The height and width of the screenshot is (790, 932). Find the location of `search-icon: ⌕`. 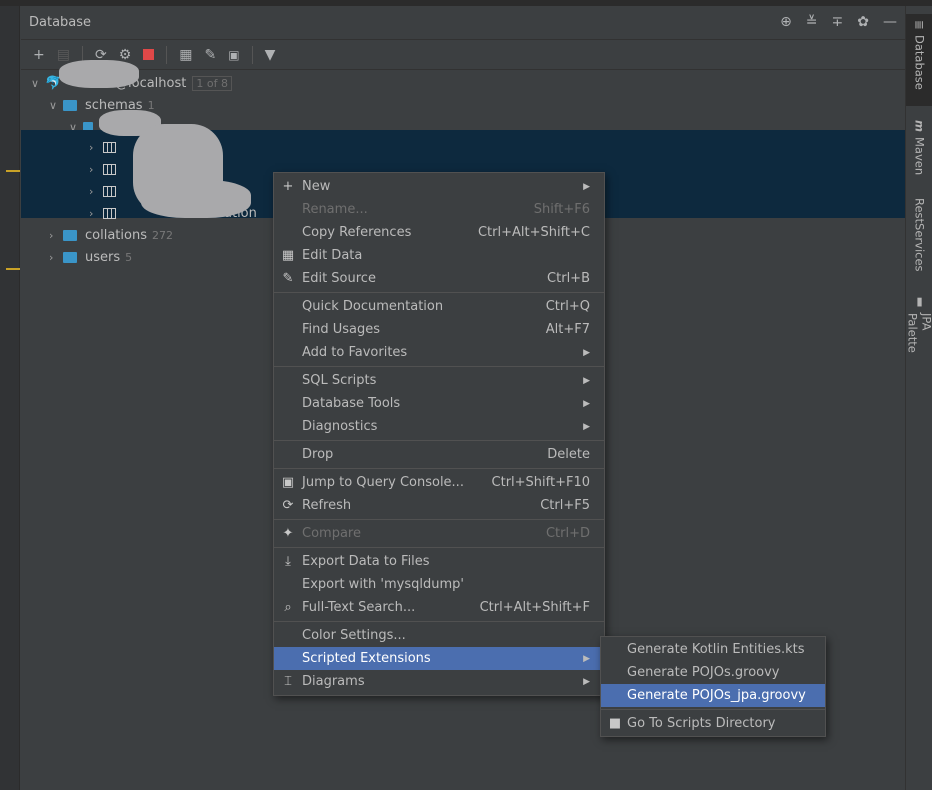

search-icon: ⌕ is located at coordinates (288, 607).